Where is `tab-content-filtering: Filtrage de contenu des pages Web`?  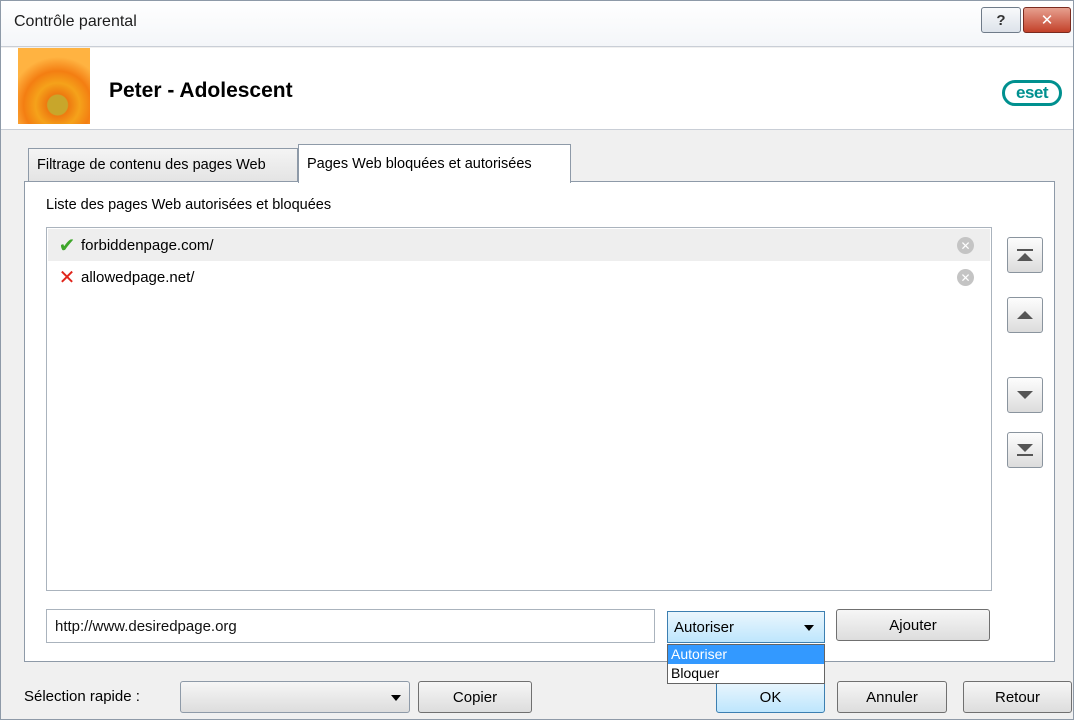 tab-content-filtering: Filtrage de contenu des pages Web is located at coordinates (163, 164).